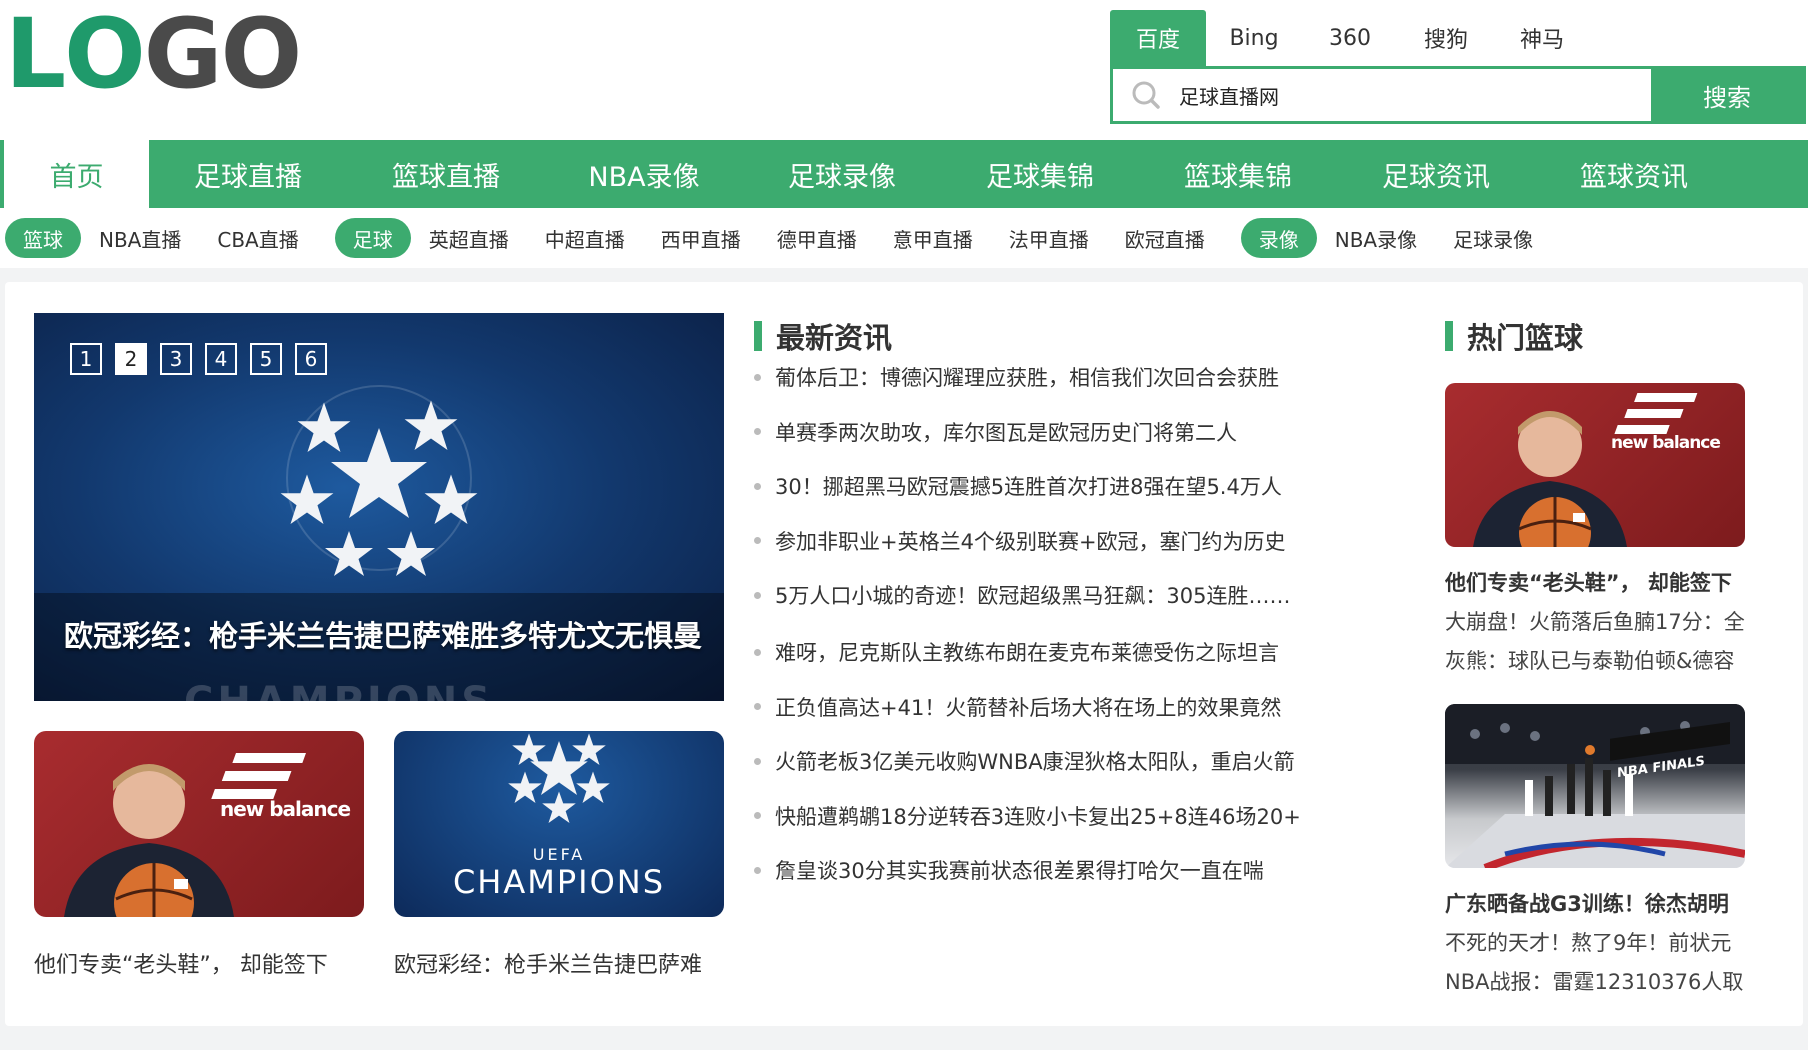 The width and height of the screenshot is (1808, 1050). Describe the element at coordinates (176, 359) in the screenshot. I see `slider-page-button: 3` at that location.